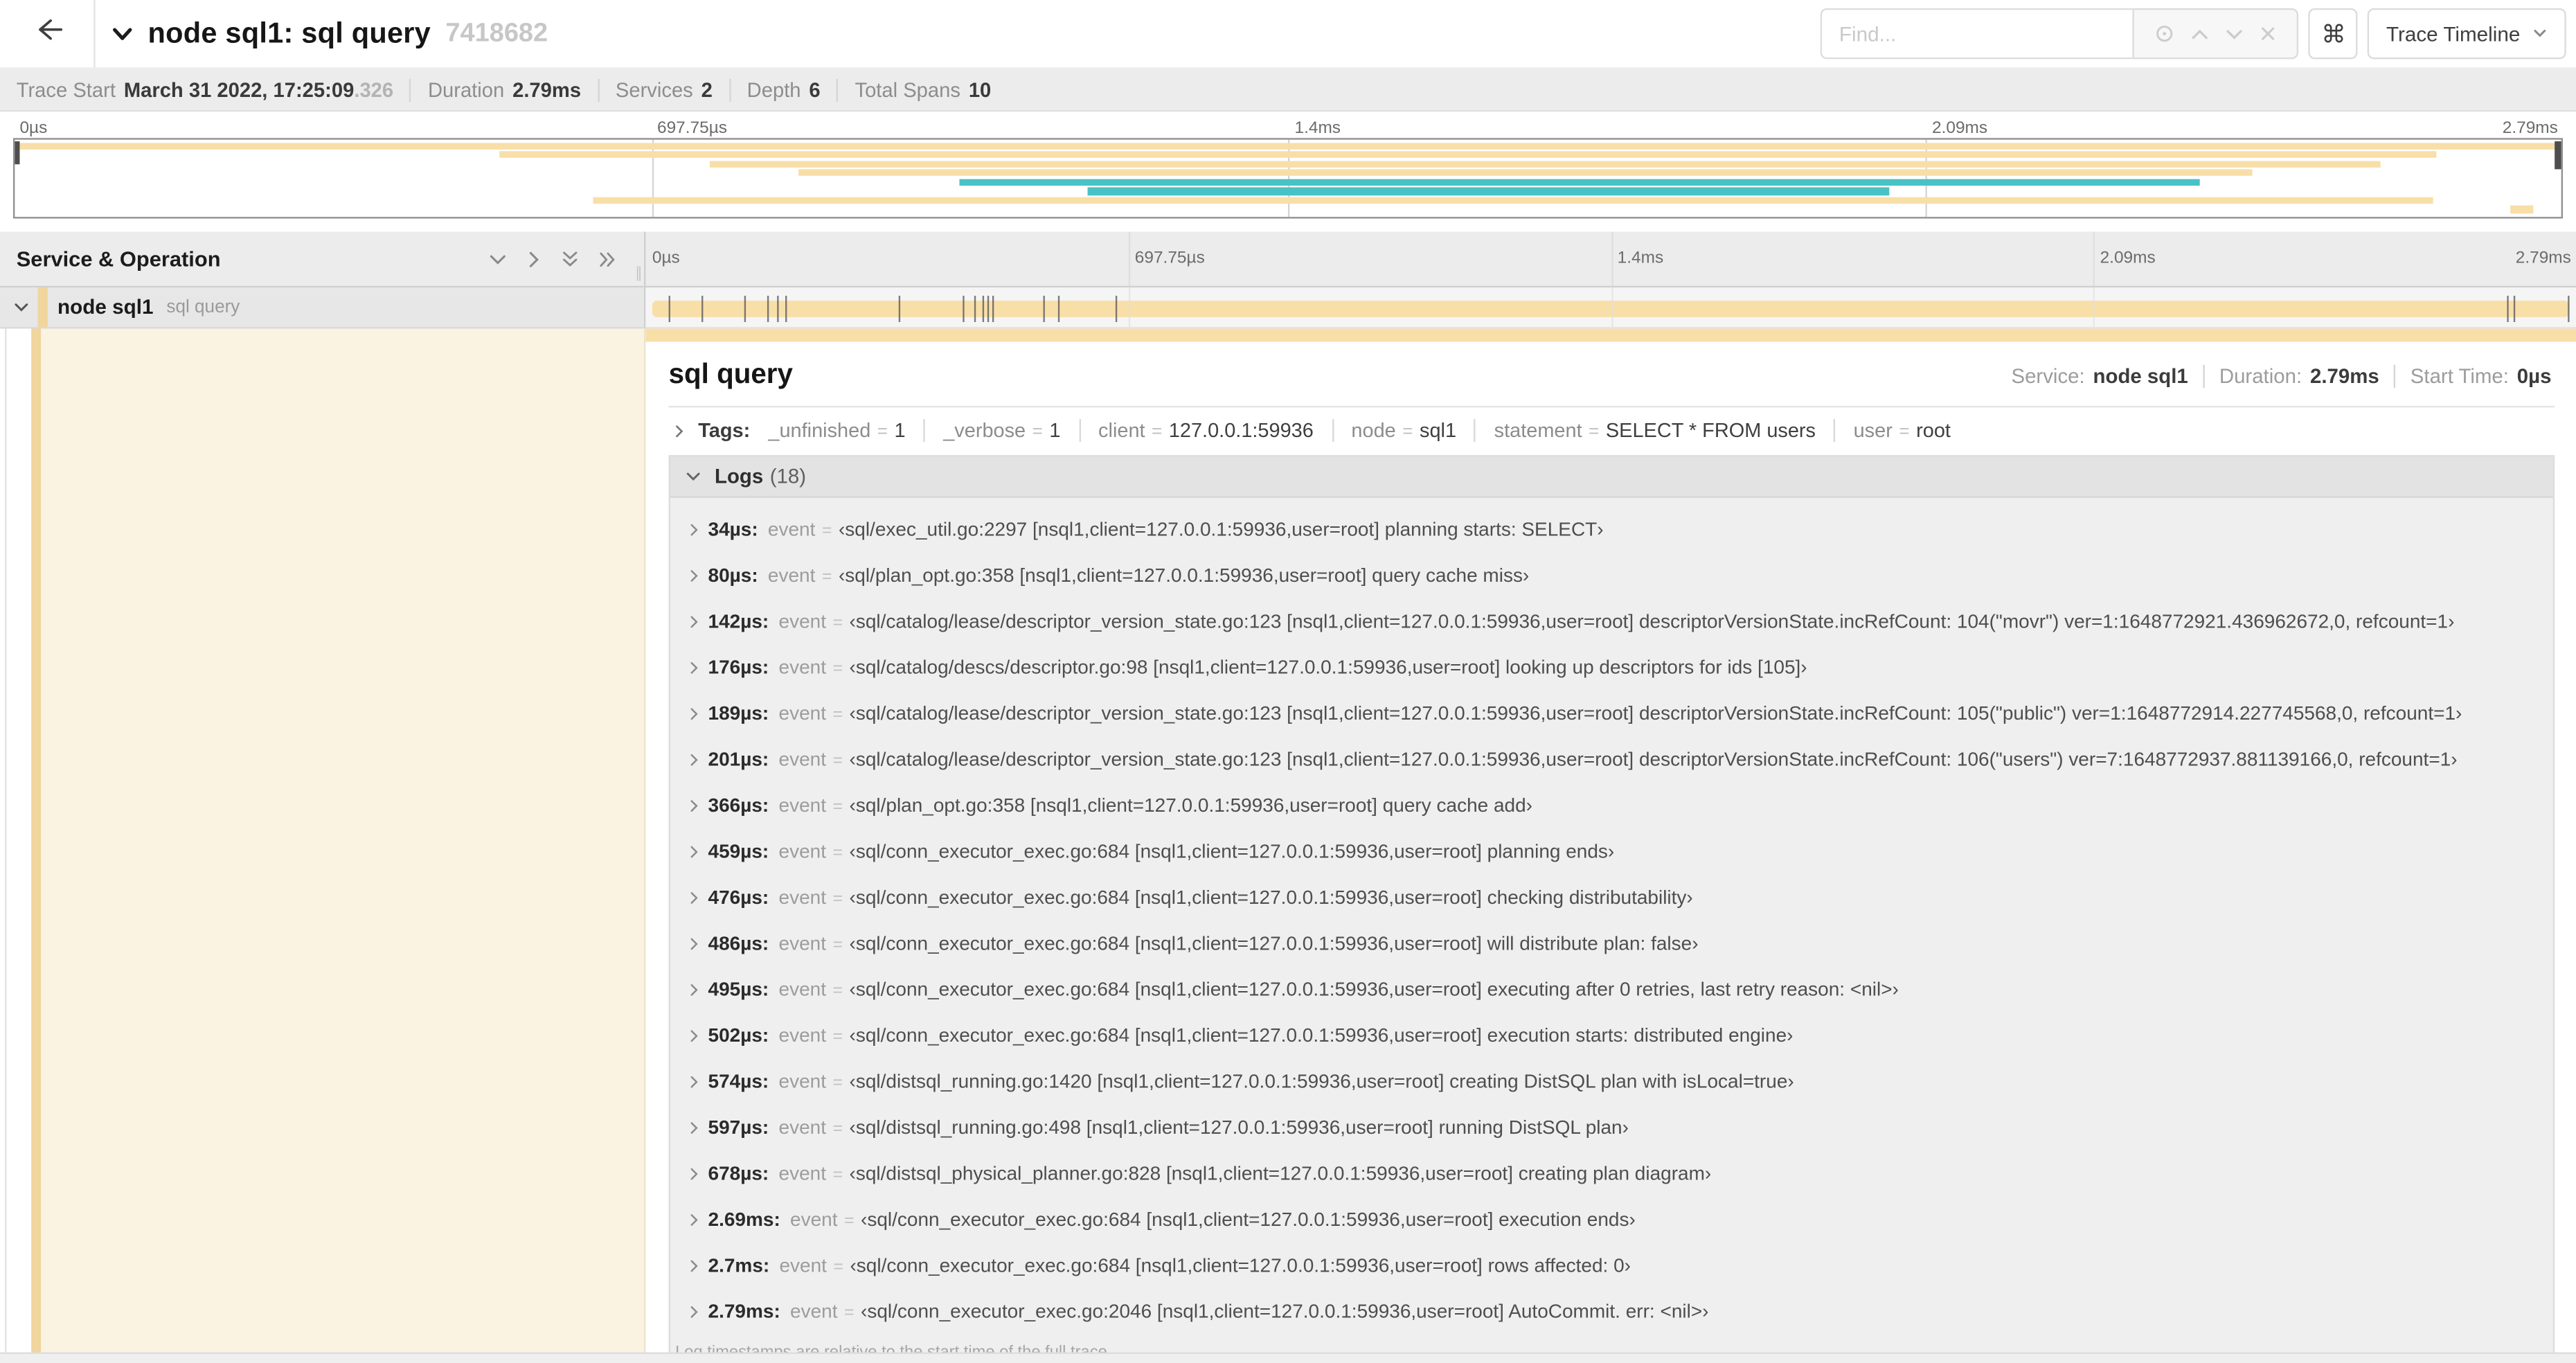  Describe the element at coordinates (1413, 430) in the screenshot. I see `tag-item: node = sql1` at that location.